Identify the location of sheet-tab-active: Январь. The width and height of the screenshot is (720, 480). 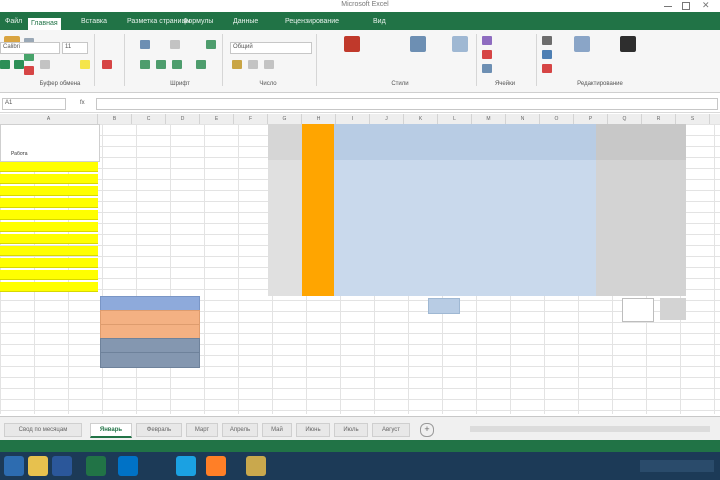
(111, 430).